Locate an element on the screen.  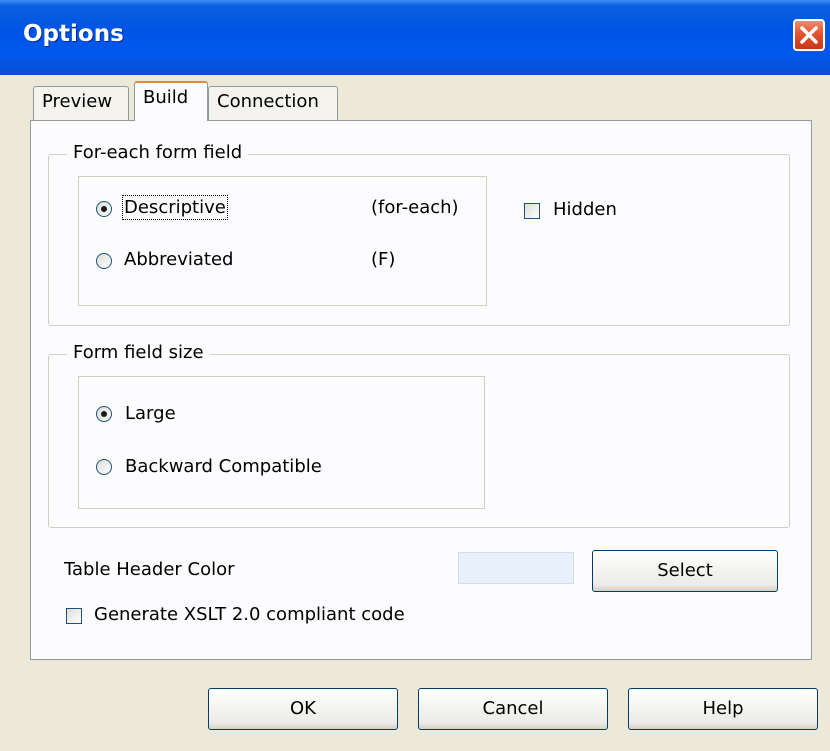
xslt-label: Generate XSLT 2.0 compliant code is located at coordinates (249, 614).